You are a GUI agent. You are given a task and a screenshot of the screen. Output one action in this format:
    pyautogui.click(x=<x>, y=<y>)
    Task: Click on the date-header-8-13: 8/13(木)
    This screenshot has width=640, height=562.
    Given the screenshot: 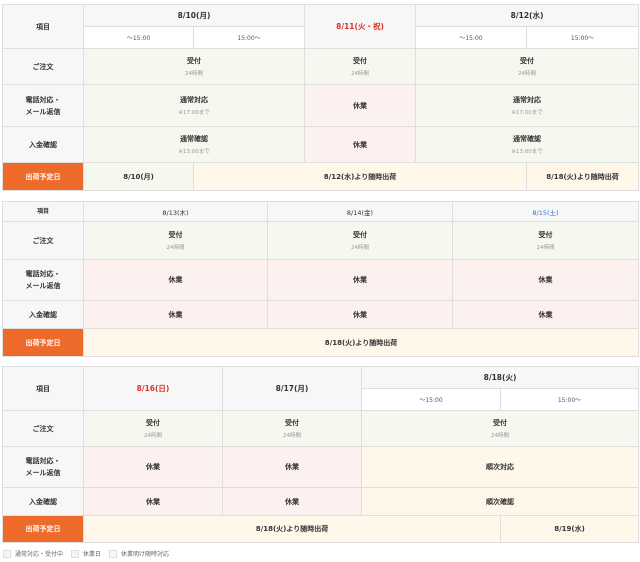 What is the action you would take?
    pyautogui.click(x=175, y=211)
    